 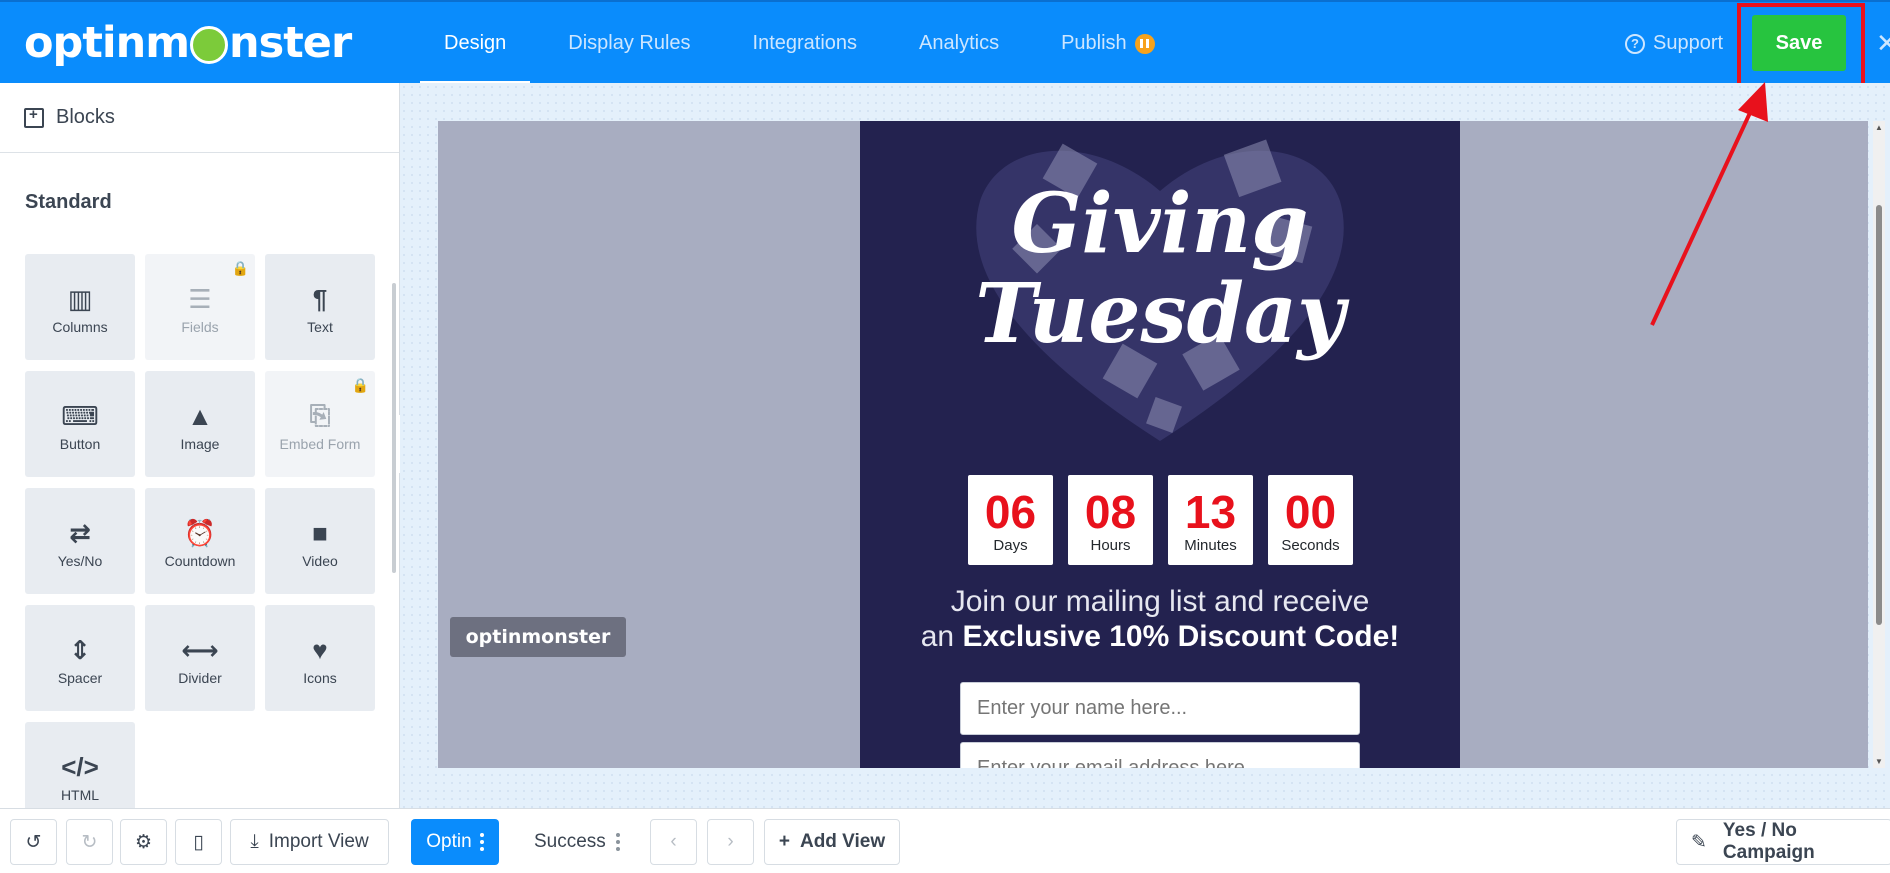 I want to click on name-input, so click(x=1160, y=708).